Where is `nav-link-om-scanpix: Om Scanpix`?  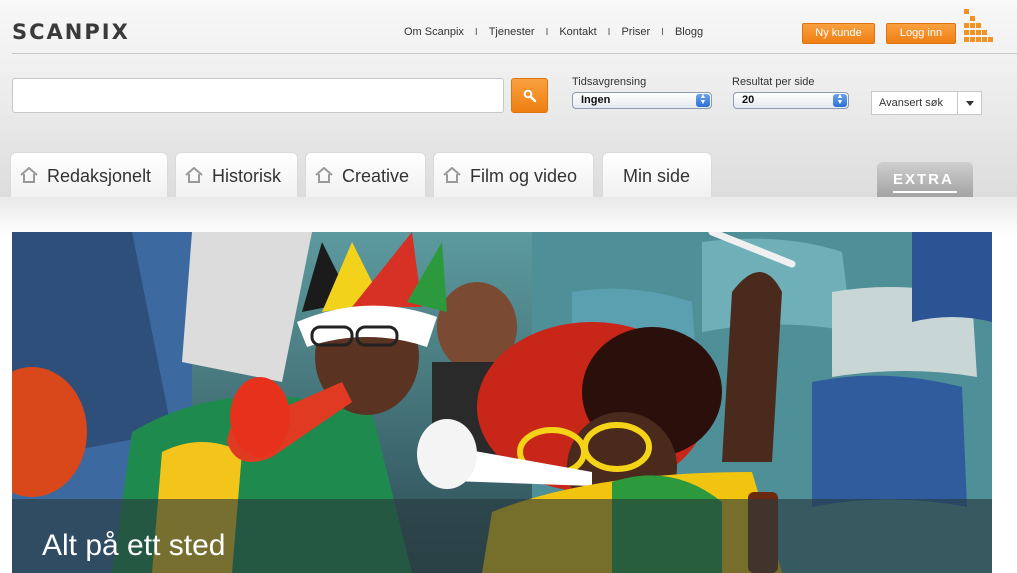
nav-link-om-scanpix: Om Scanpix is located at coordinates (434, 32).